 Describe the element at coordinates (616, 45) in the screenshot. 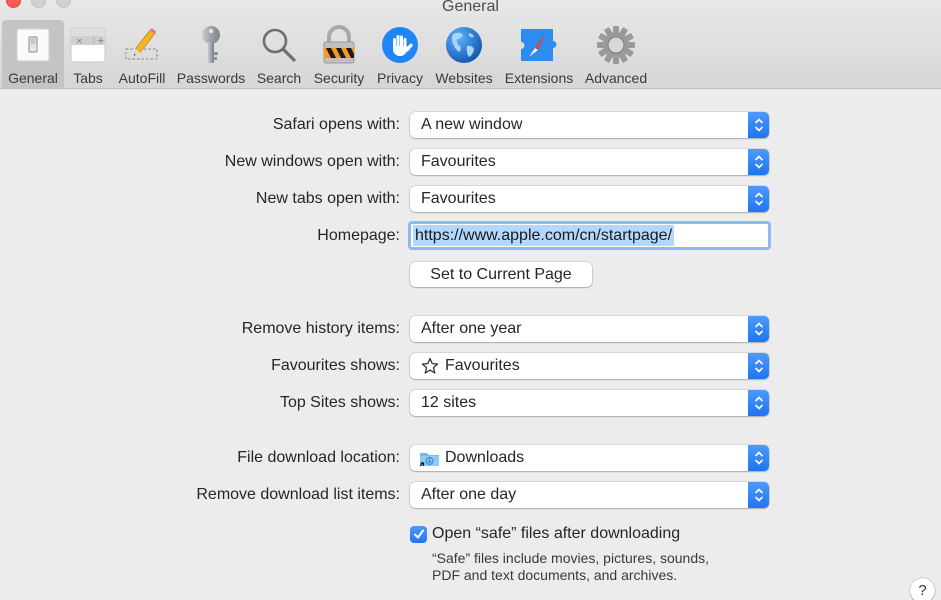

I see `gear-icon` at that location.